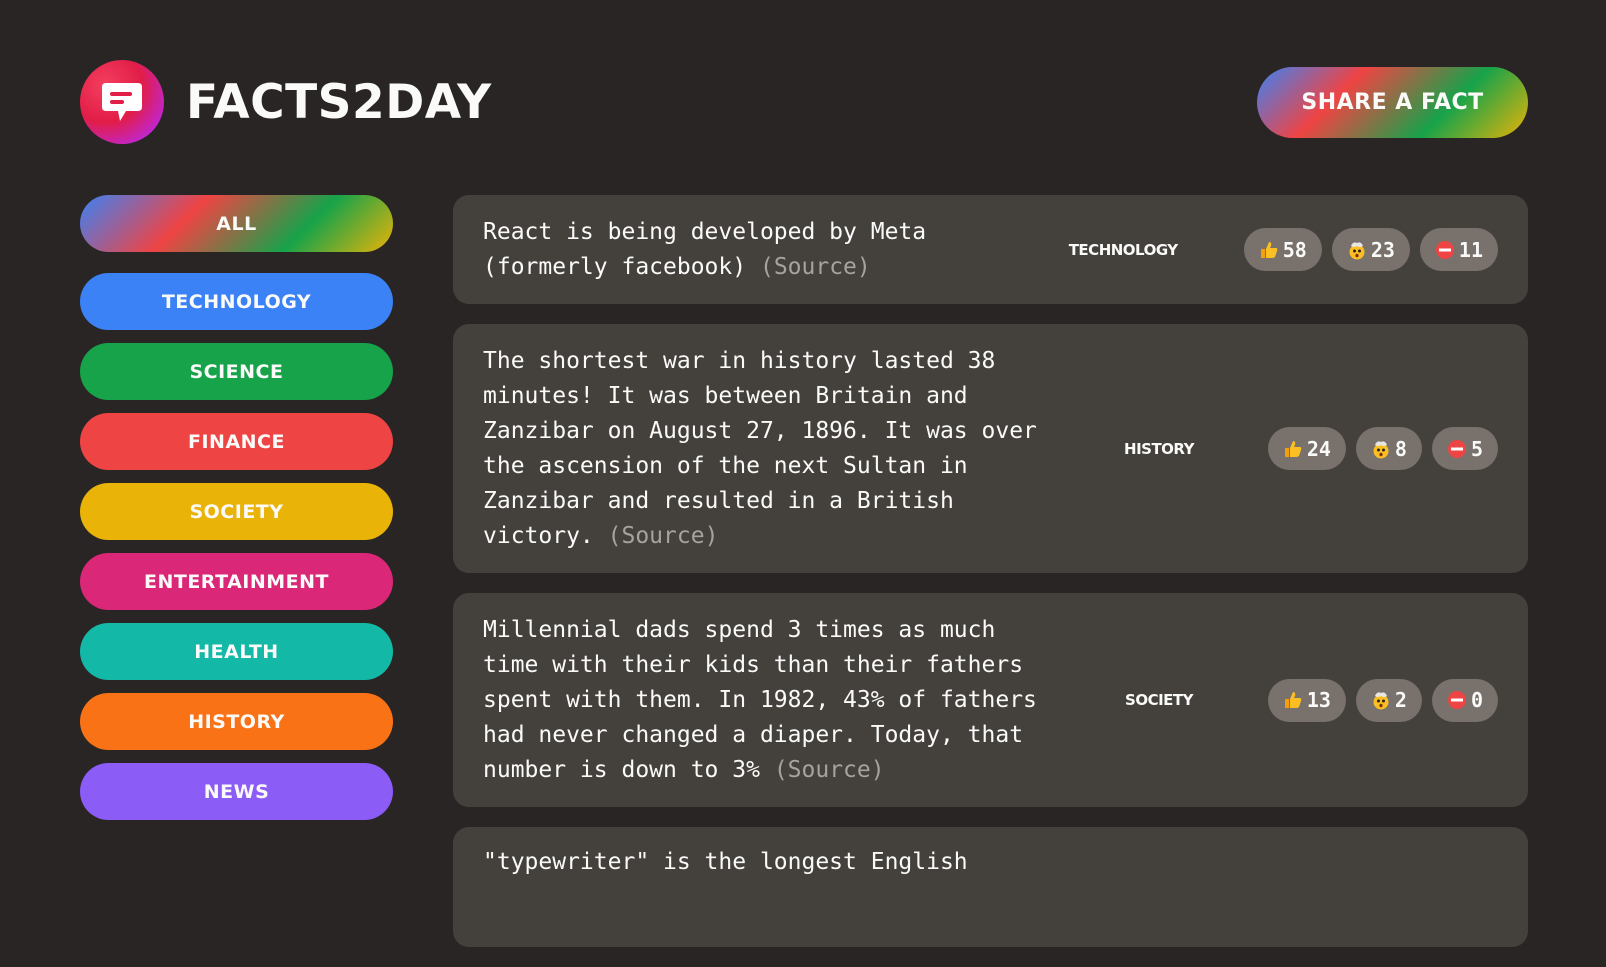 This screenshot has height=967, width=1606. What do you see at coordinates (1294, 249) in the screenshot?
I see `vote-interesting-count: 58` at bounding box center [1294, 249].